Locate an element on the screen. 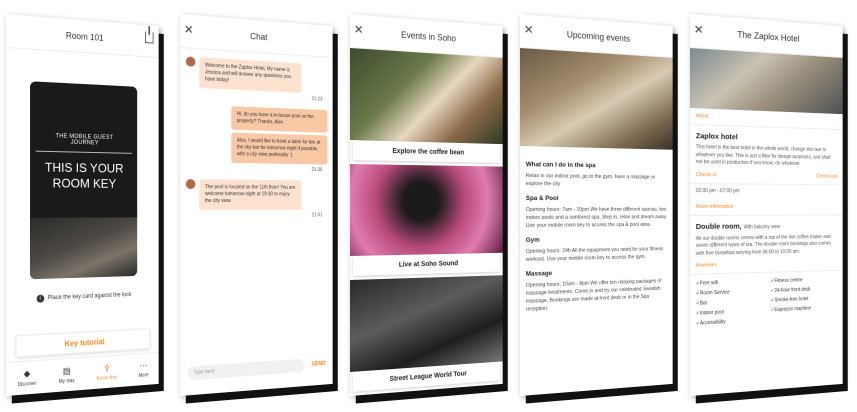  amenity-item: Smoke-free hotel is located at coordinates (804, 299).